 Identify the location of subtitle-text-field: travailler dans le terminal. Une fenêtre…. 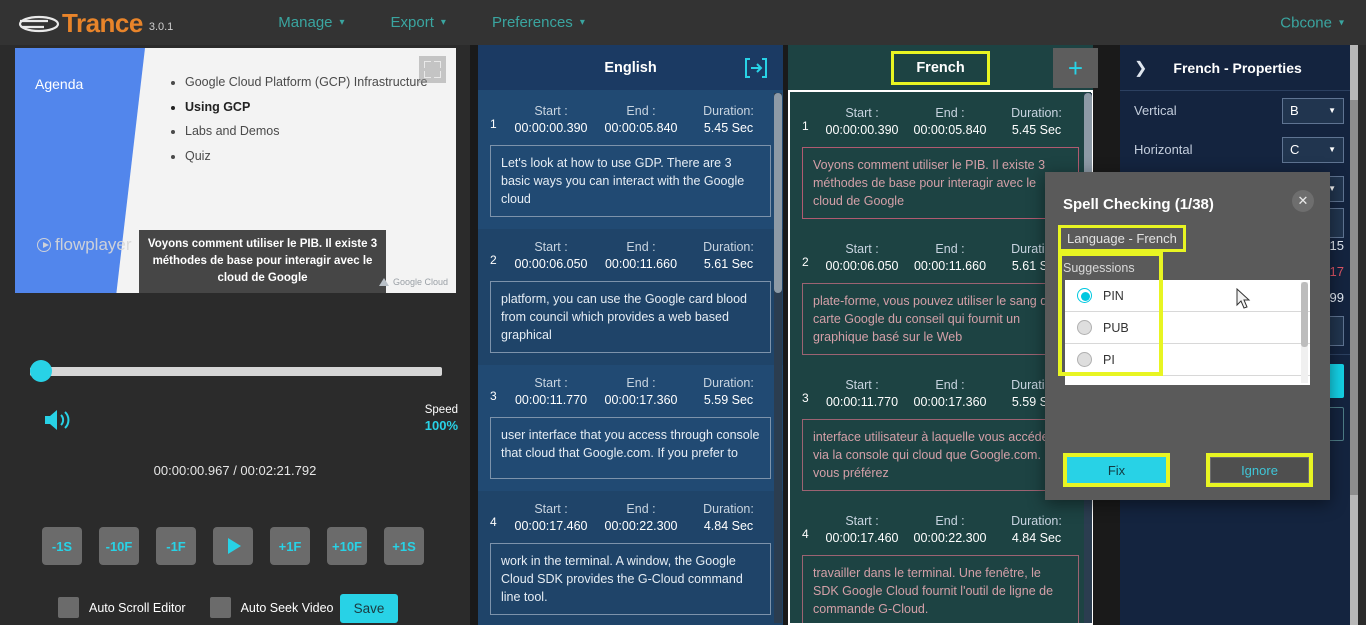
(940, 589).